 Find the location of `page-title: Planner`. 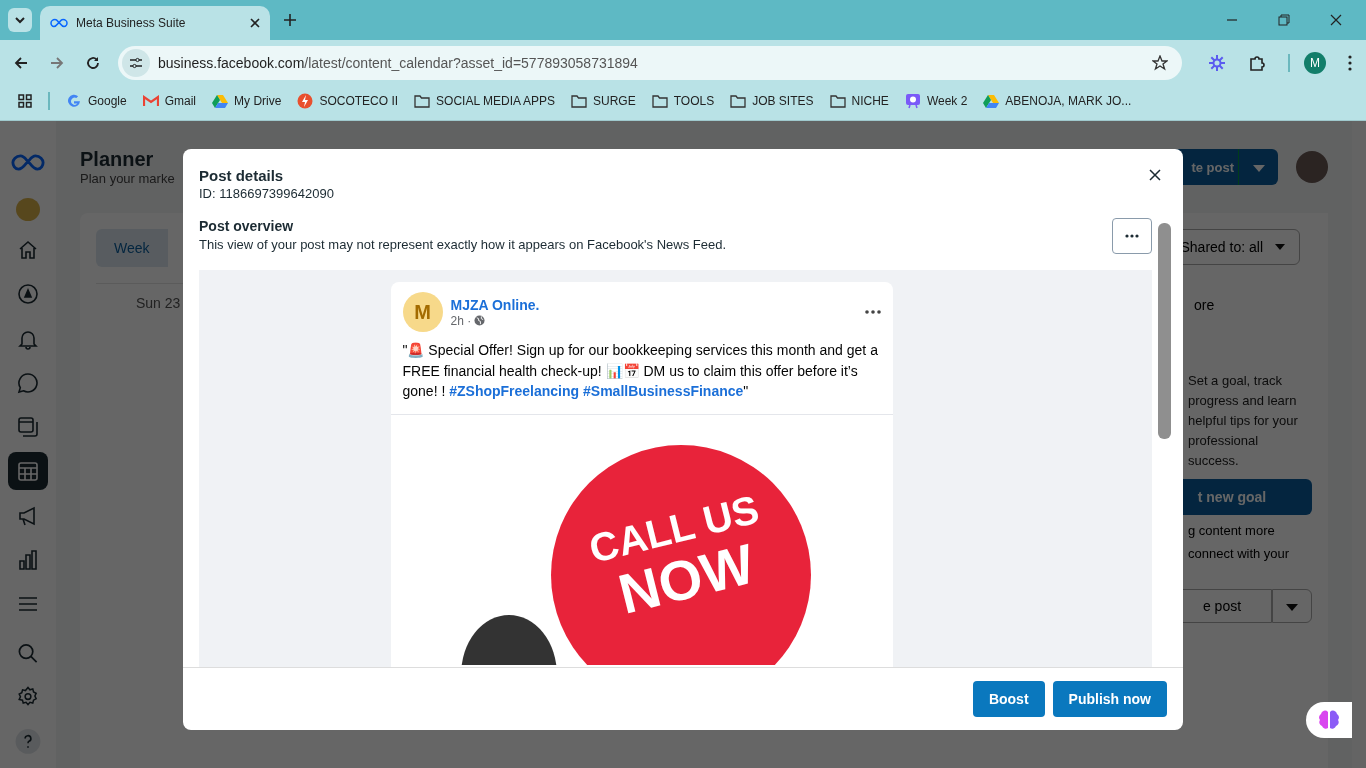

page-title: Planner is located at coordinates (117, 159).